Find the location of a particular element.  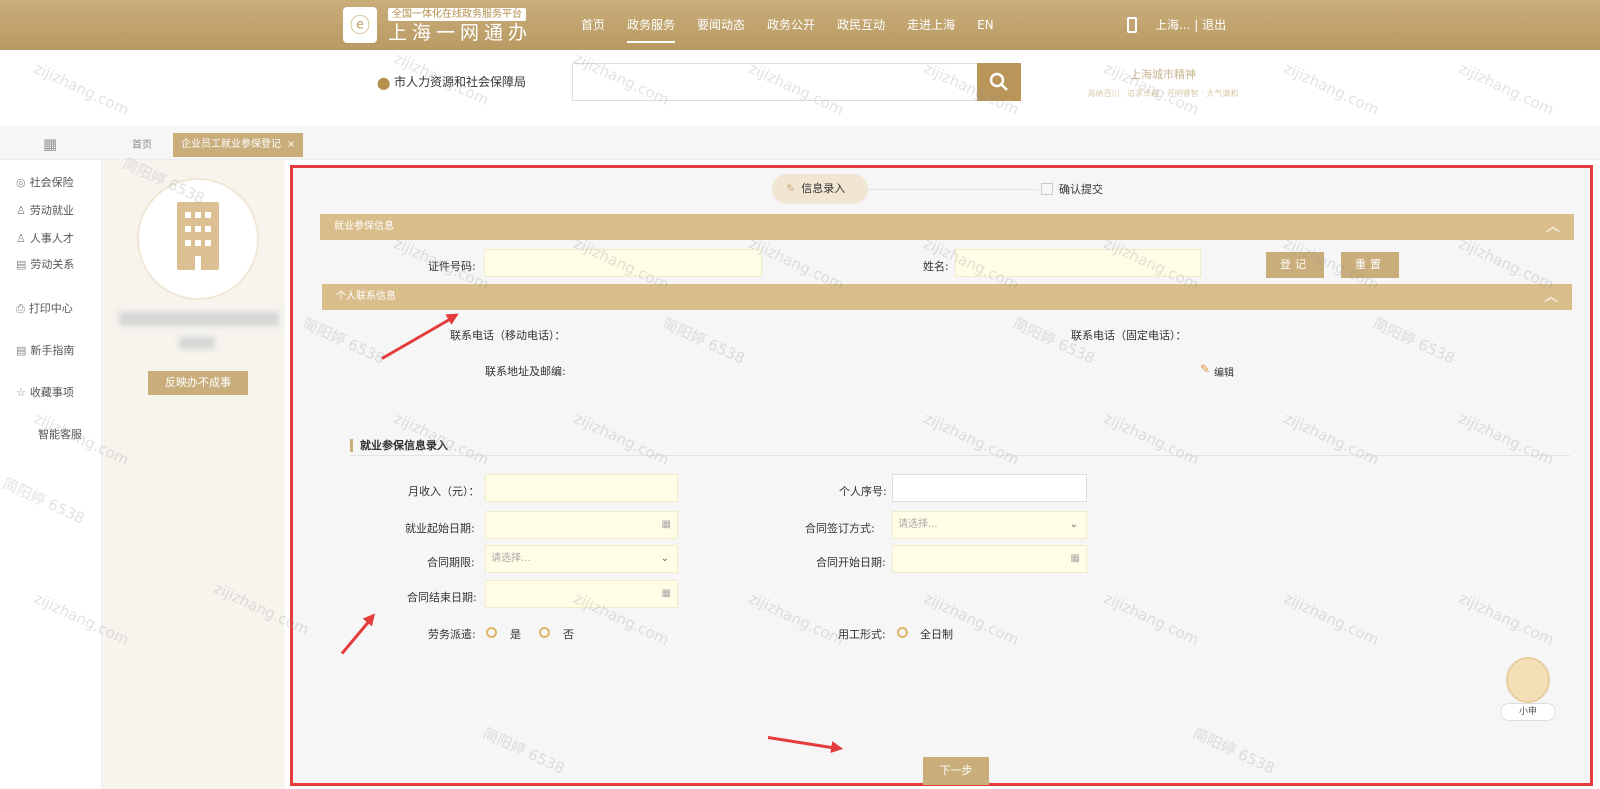

star-icon: ☆ is located at coordinates (21, 392).